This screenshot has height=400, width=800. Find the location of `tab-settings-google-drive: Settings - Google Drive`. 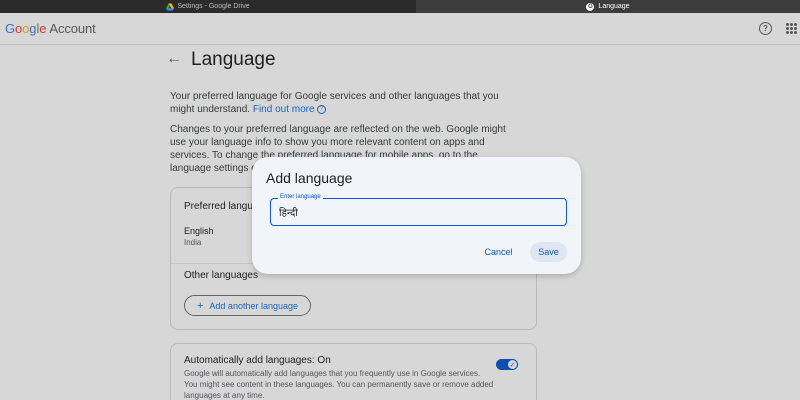

tab-settings-google-drive: Settings - Google Drive is located at coordinates (208, 6).